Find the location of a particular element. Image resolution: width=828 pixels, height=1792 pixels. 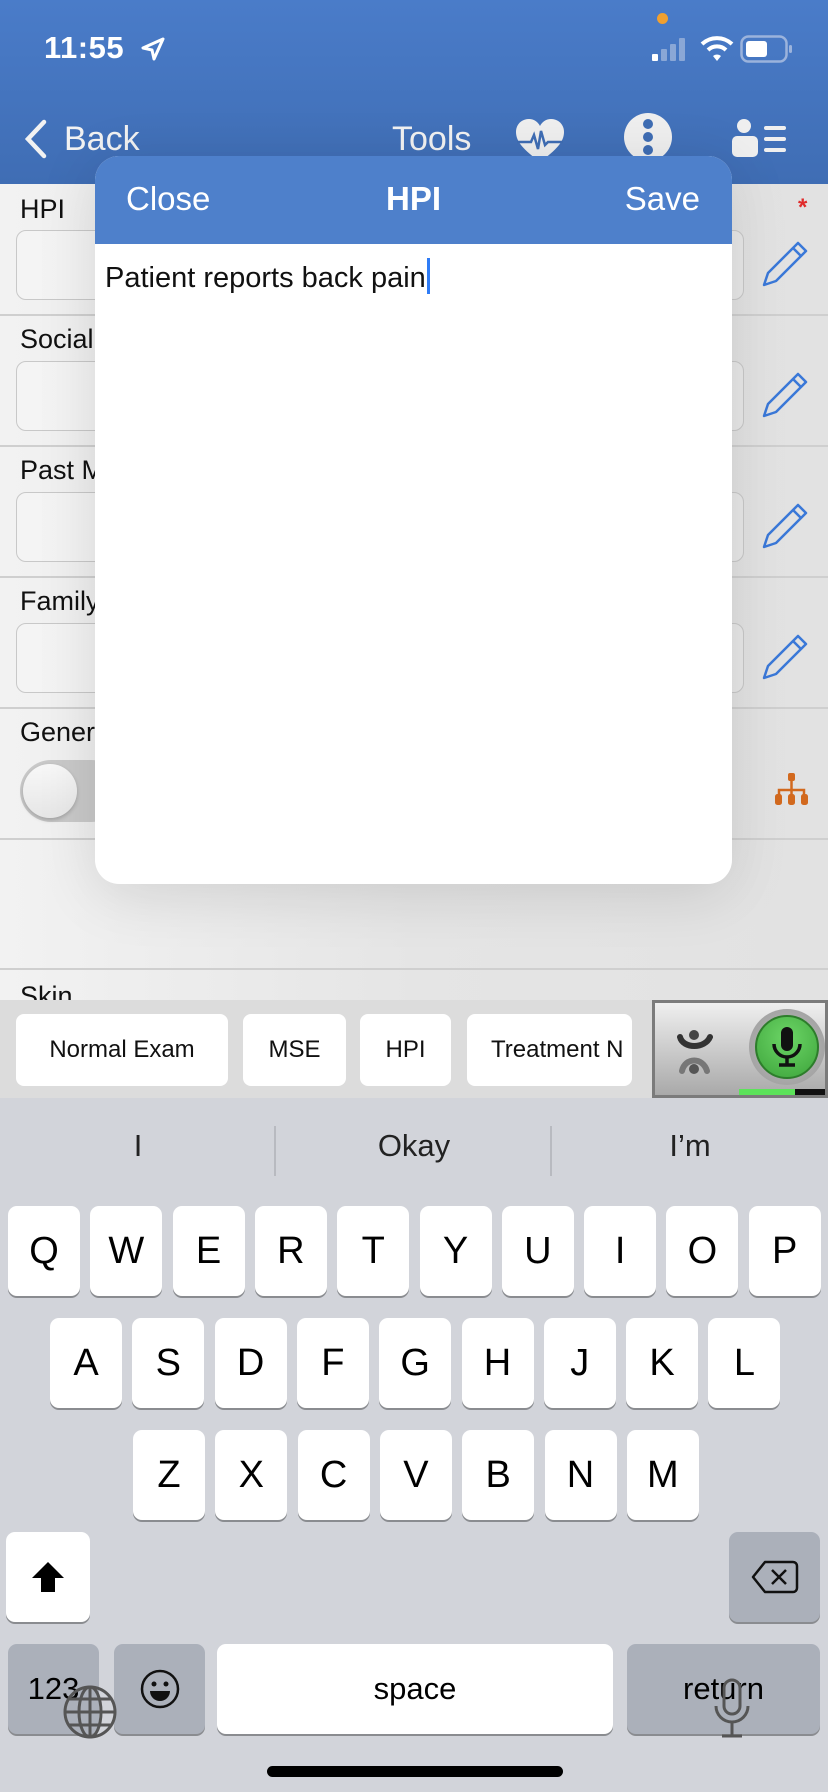

close-button: Close is located at coordinates (168, 199).